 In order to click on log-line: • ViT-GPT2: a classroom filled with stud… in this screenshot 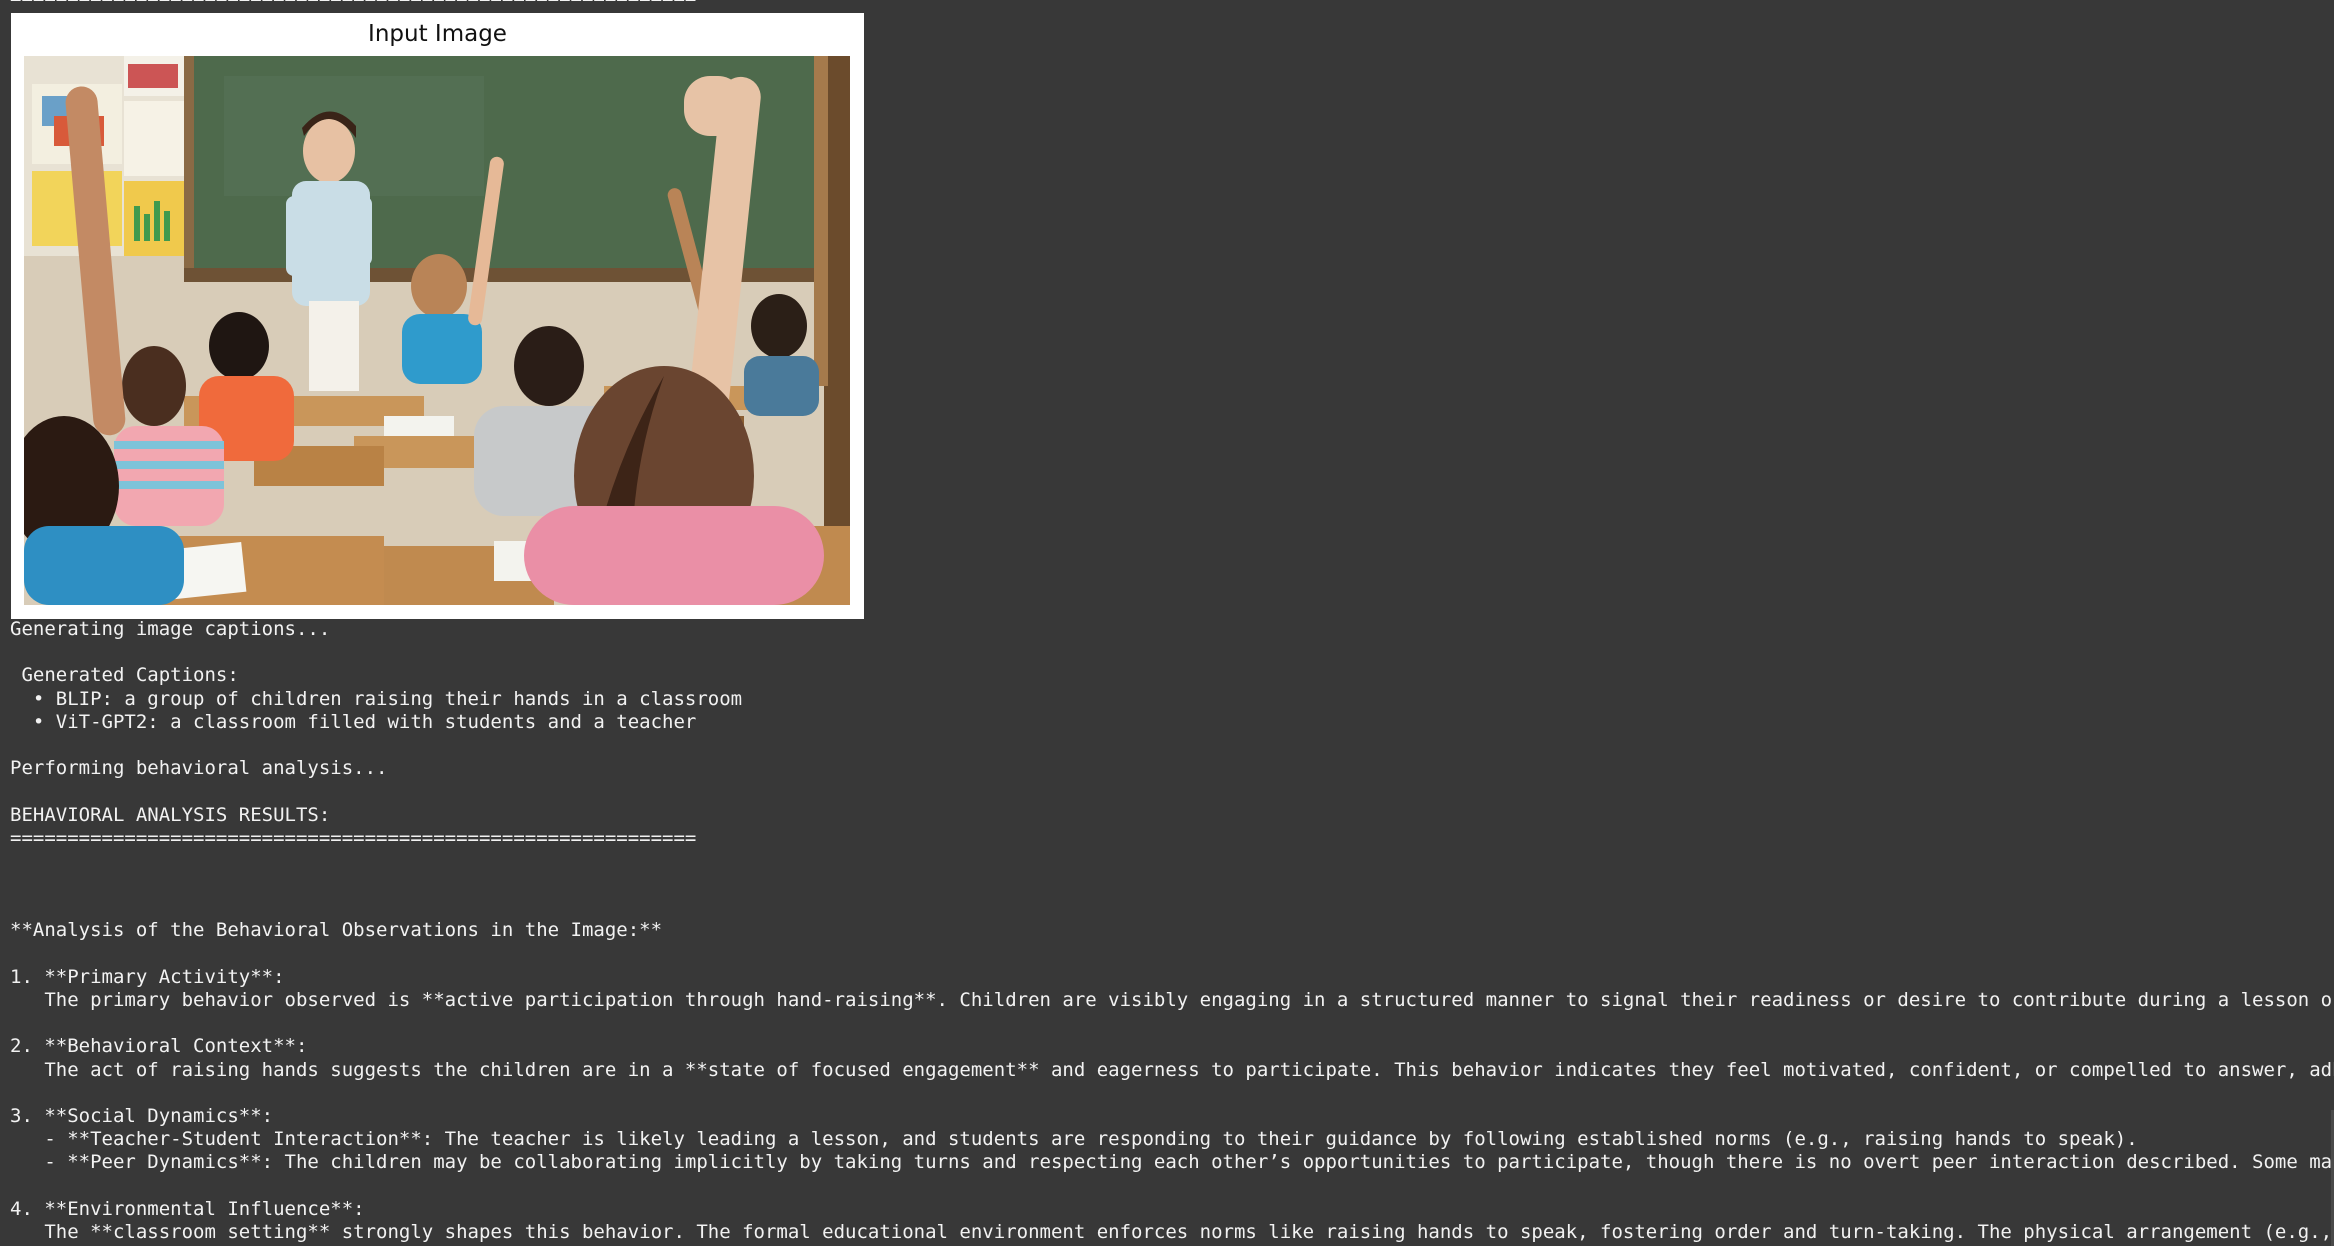, I will do `click(353, 721)`.